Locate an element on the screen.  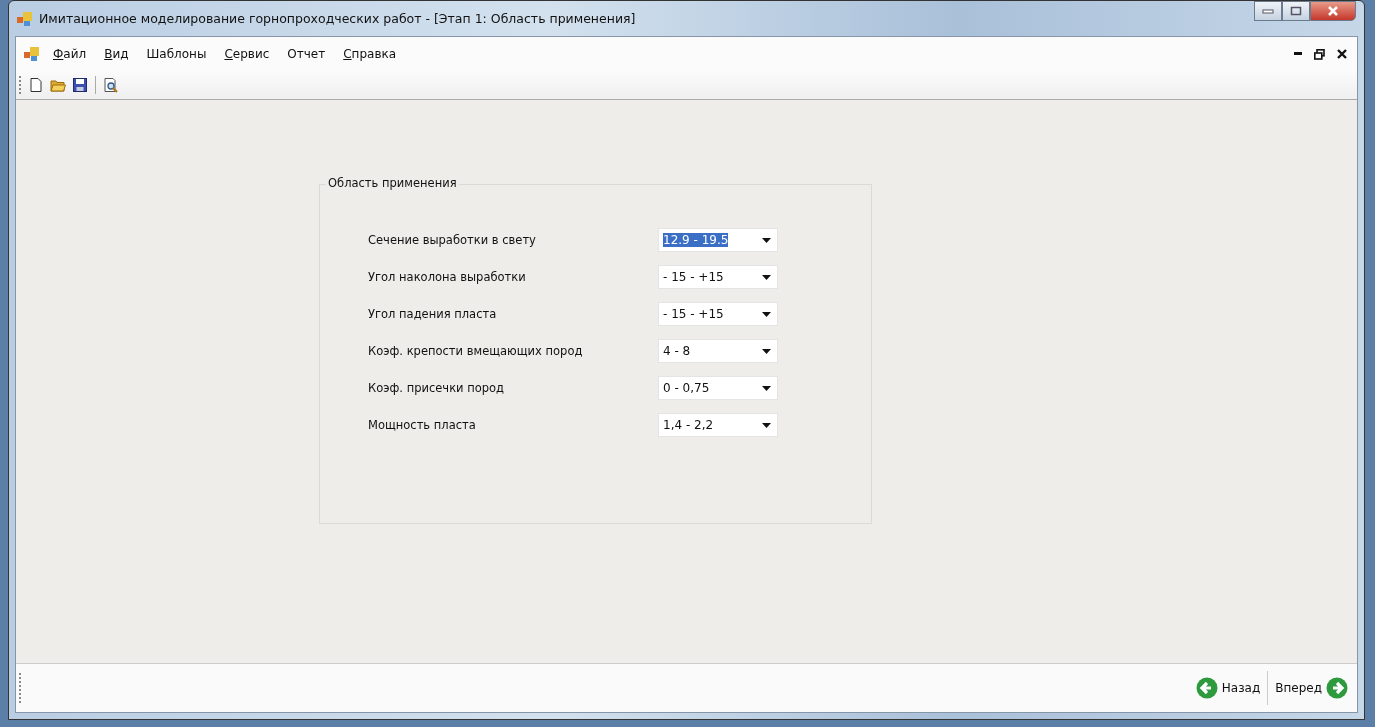
restore-icon is located at coordinates (1319, 54).